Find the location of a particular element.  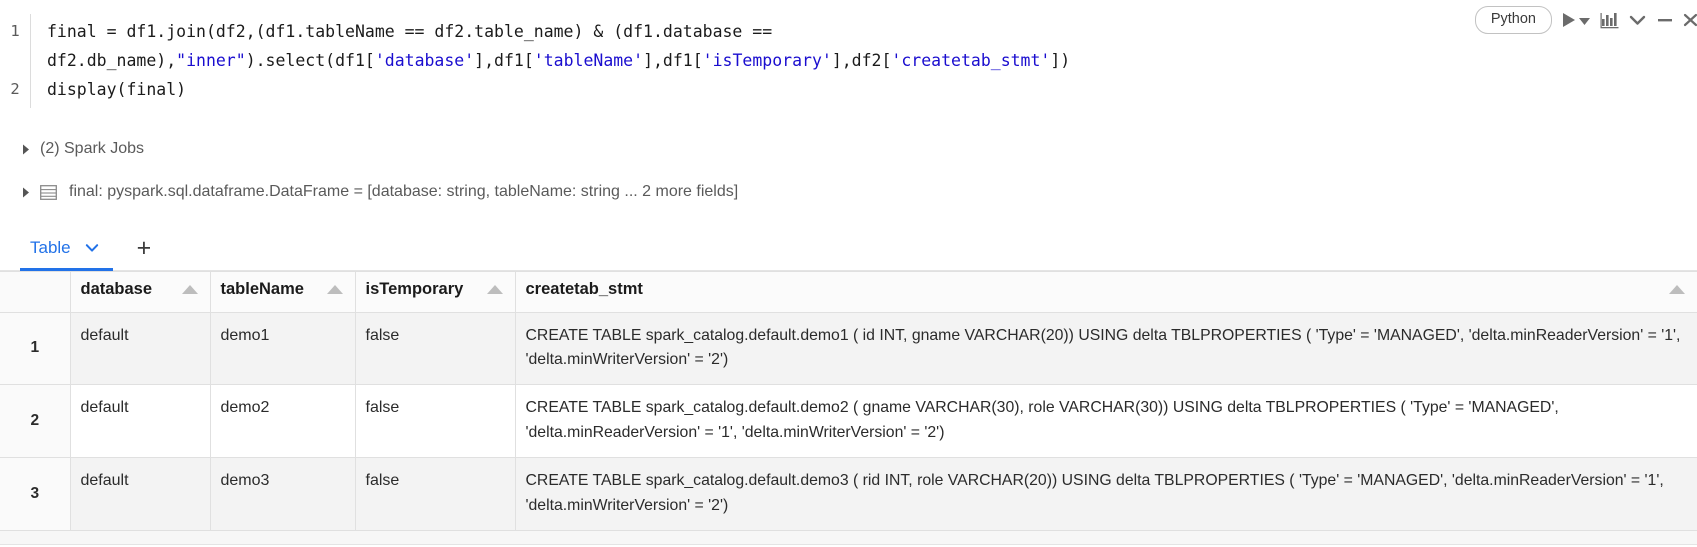

column-header-tablename-label: tableName is located at coordinates (262, 289).